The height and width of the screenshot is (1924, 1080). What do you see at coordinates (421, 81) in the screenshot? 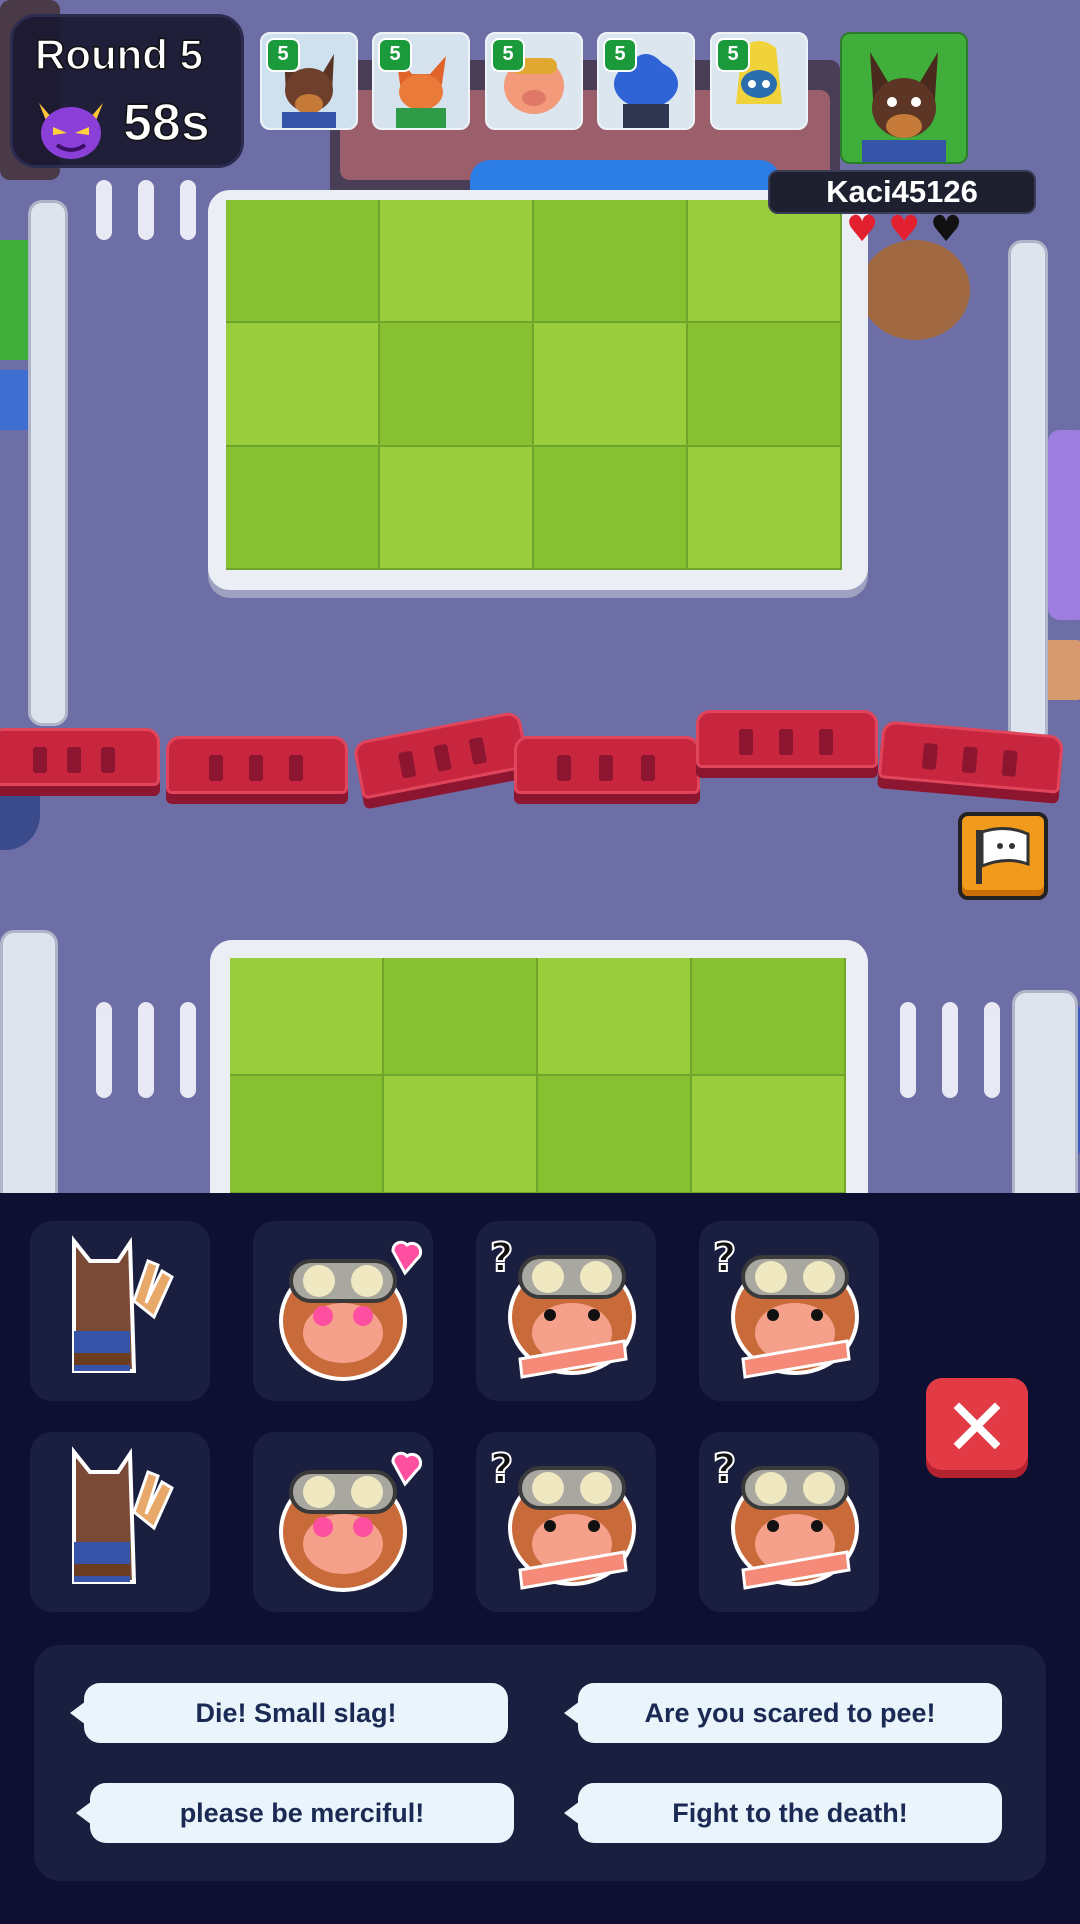
I see `team-portrait-fox: 5` at bounding box center [421, 81].